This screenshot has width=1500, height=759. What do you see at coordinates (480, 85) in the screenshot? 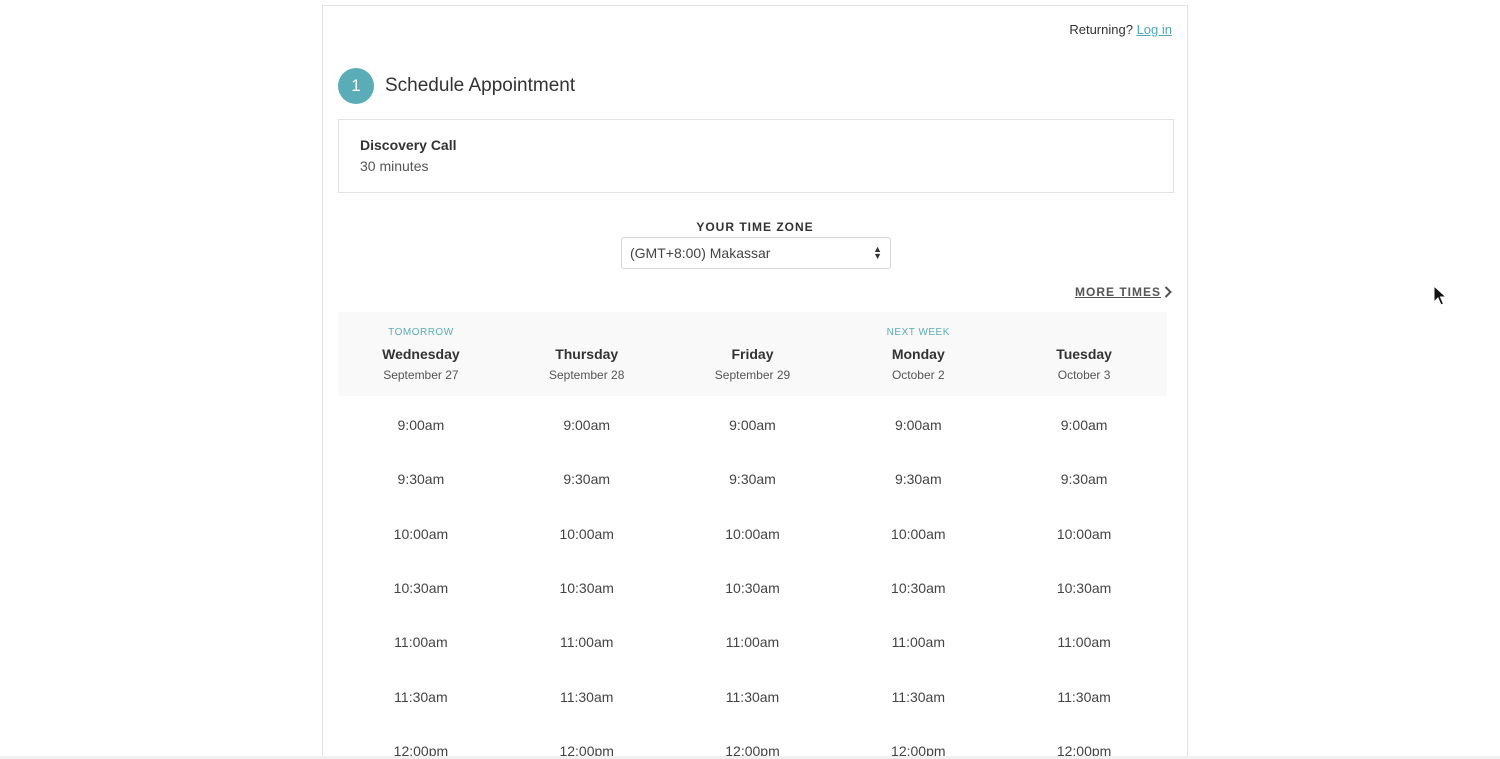
I see `page-title: Schedule Appointment` at bounding box center [480, 85].